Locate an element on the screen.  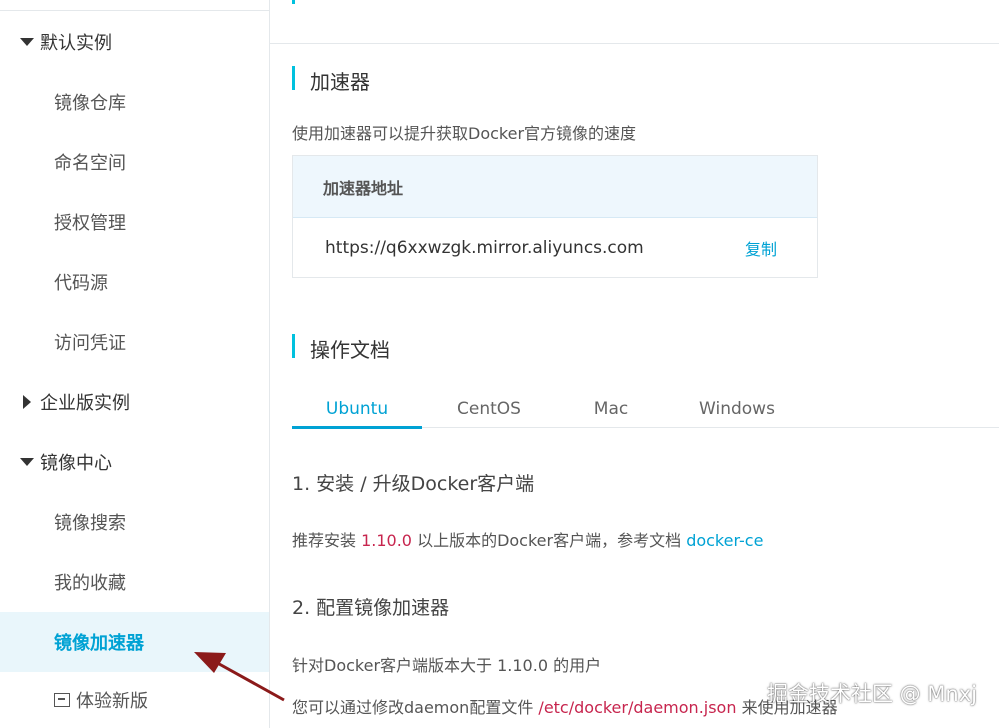
tab-windows: Windows is located at coordinates (737, 409).